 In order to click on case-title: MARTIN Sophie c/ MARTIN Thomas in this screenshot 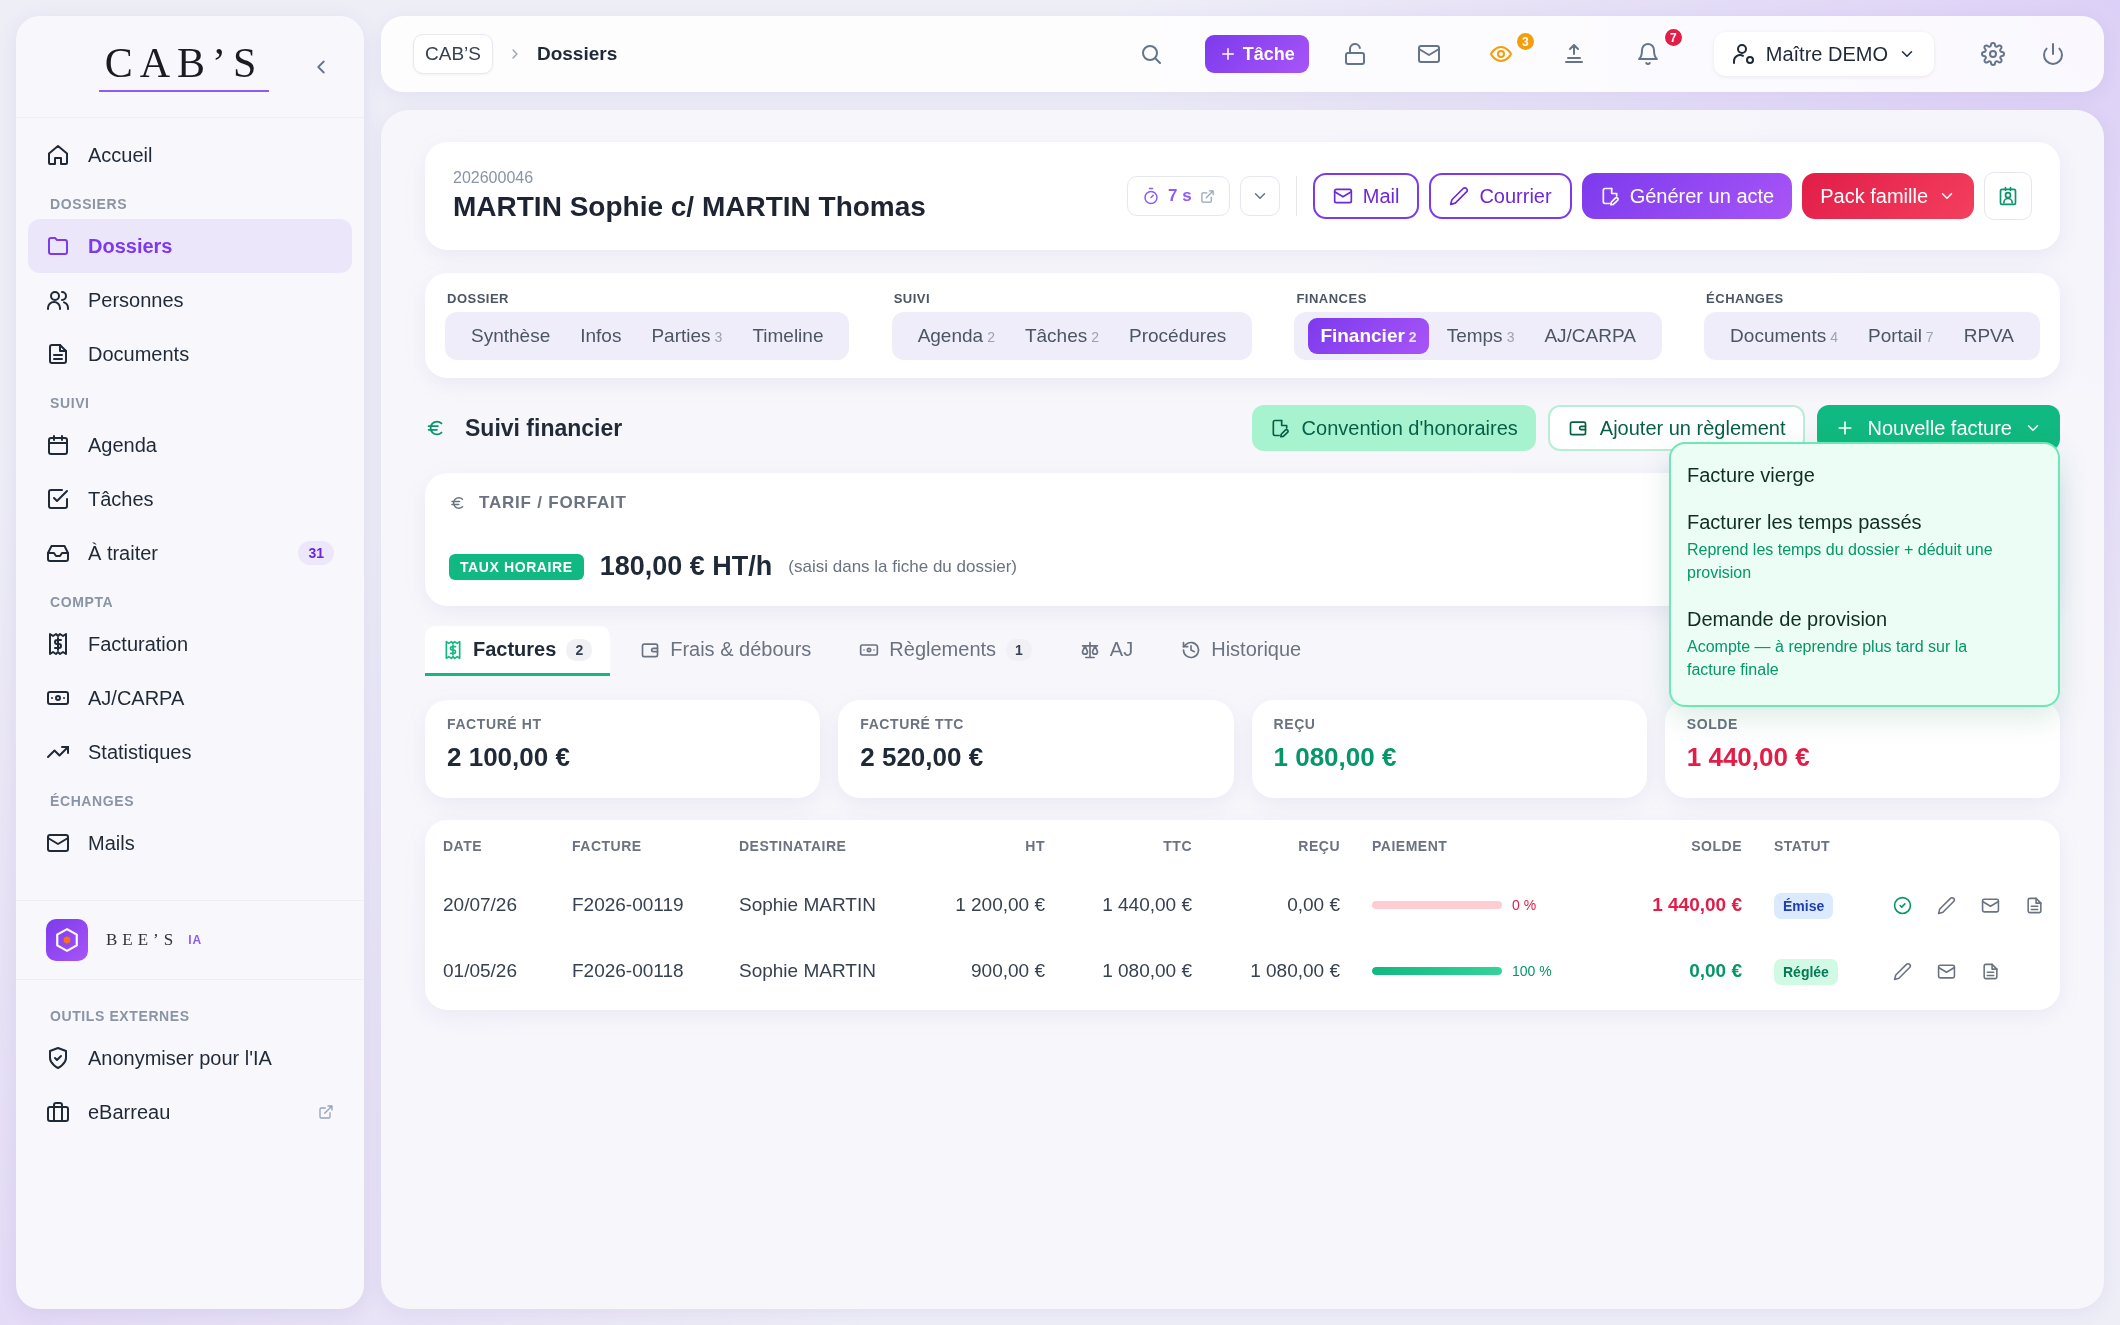, I will do `click(690, 207)`.